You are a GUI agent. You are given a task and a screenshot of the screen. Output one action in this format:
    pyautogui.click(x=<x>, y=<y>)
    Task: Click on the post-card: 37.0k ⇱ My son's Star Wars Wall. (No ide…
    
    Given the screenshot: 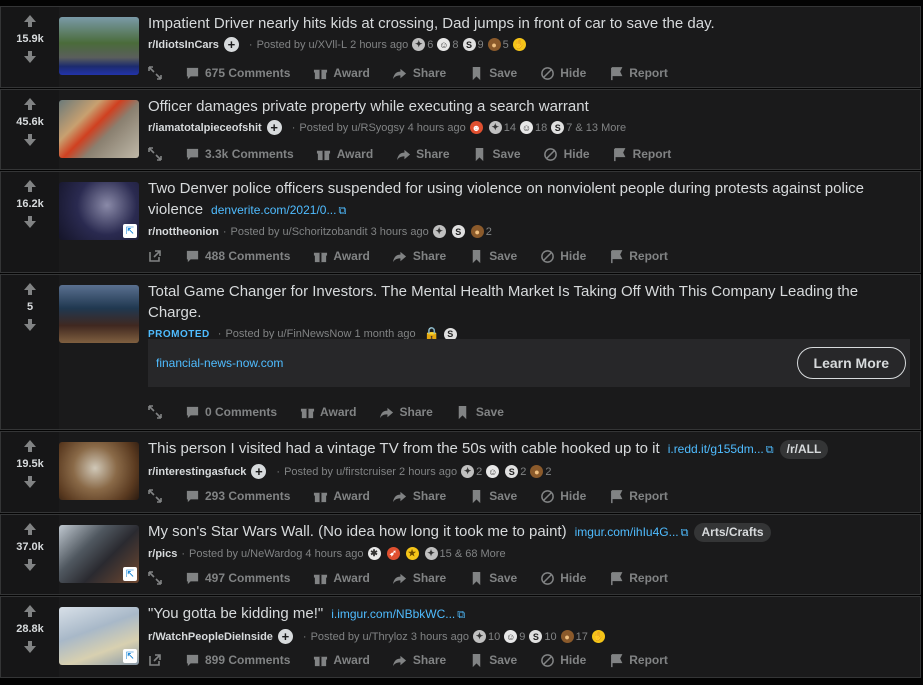 What is the action you would take?
    pyautogui.click(x=460, y=554)
    